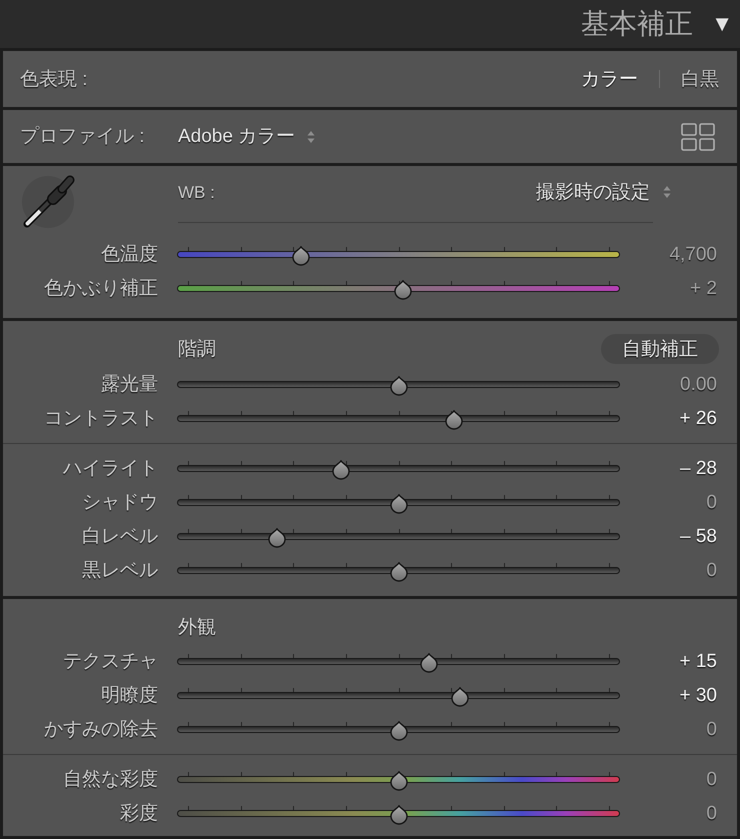 The width and height of the screenshot is (740, 839). What do you see at coordinates (196, 192) in the screenshot?
I see `wb-label: WB :` at bounding box center [196, 192].